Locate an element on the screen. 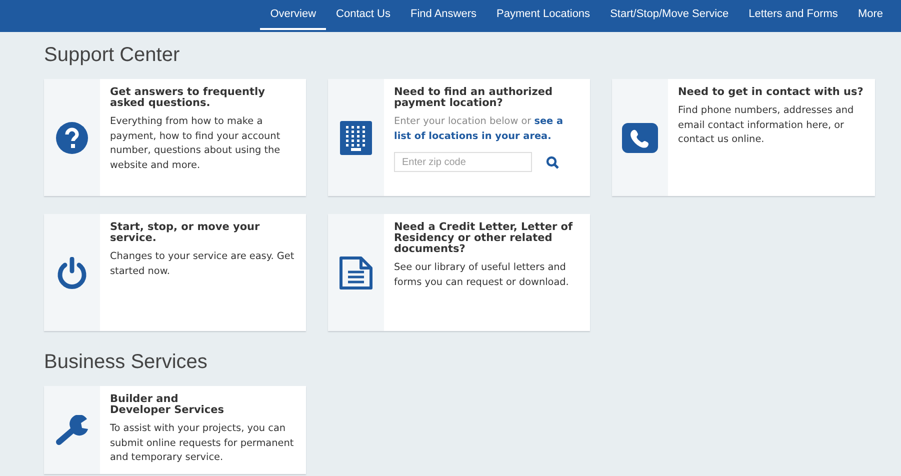  nav-tab: Contact Us is located at coordinates (363, 15).